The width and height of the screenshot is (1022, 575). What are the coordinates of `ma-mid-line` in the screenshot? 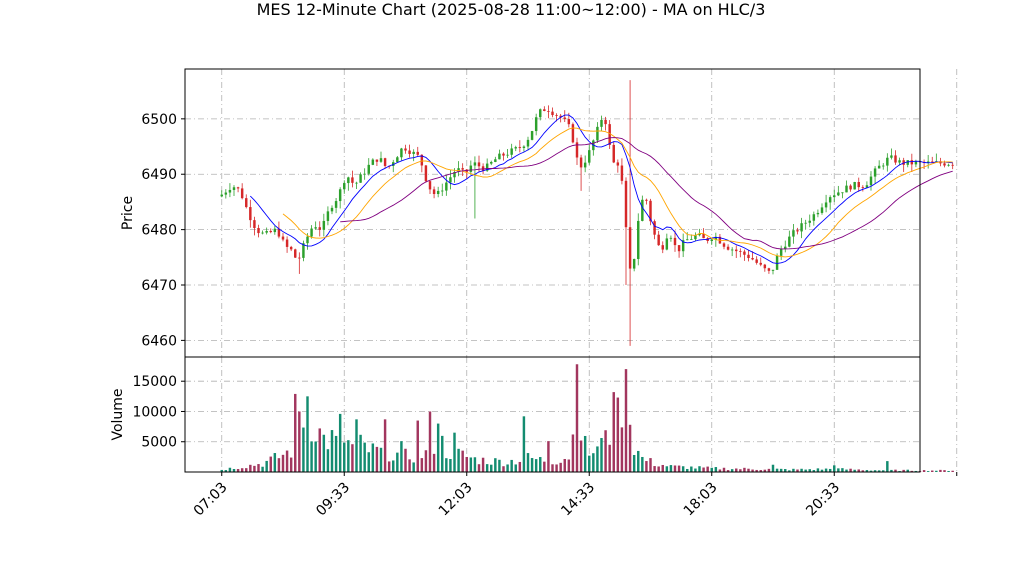 It's located at (617, 192).